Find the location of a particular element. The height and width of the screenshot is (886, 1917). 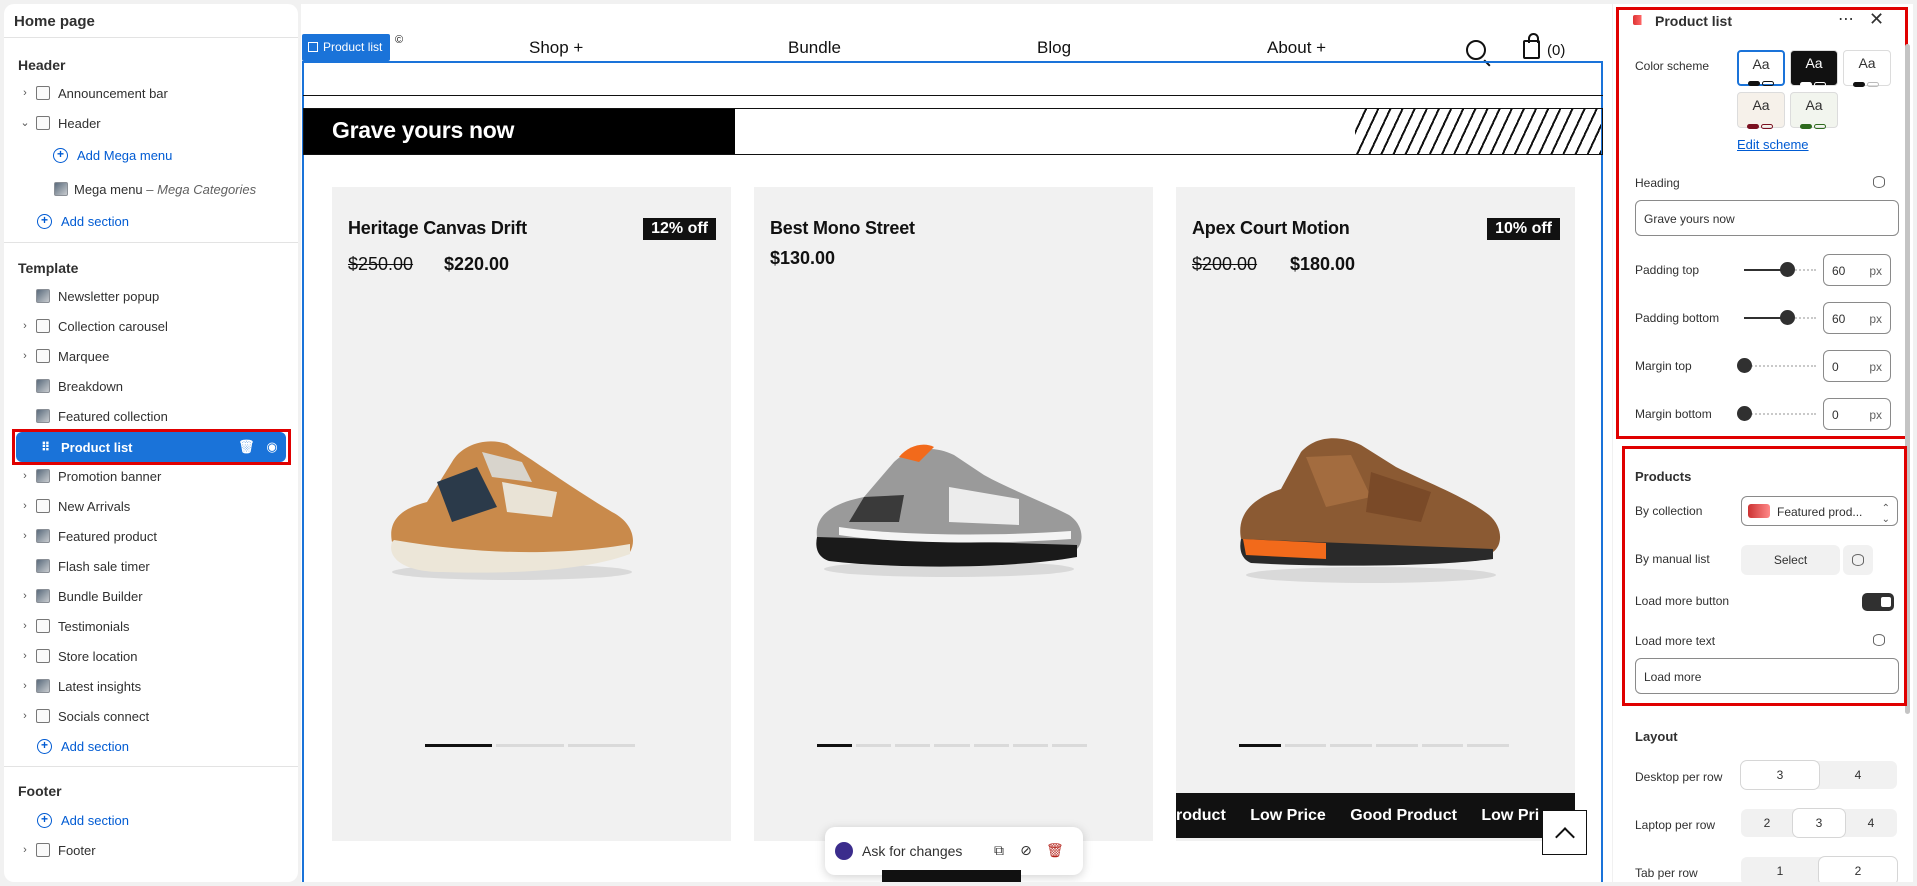

scroll-to-top-button is located at coordinates (1564, 832).